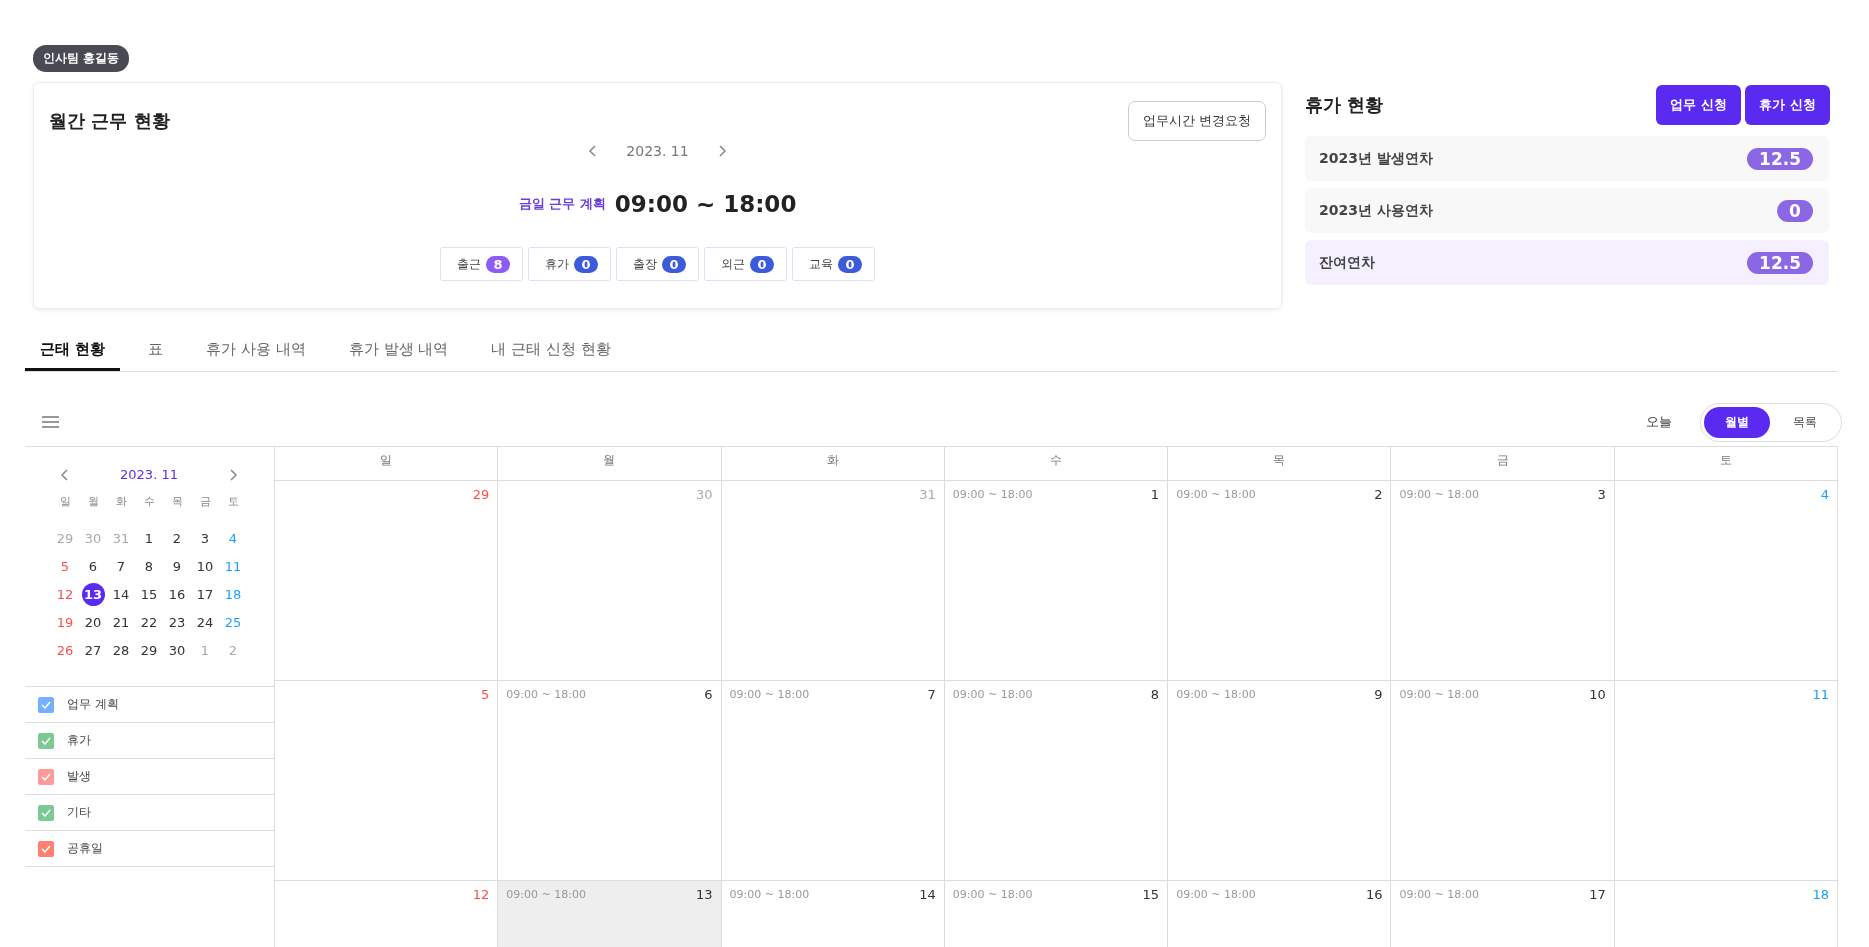 The image size is (1869, 947). What do you see at coordinates (177, 650) in the screenshot?
I see `date-cell: 30` at bounding box center [177, 650].